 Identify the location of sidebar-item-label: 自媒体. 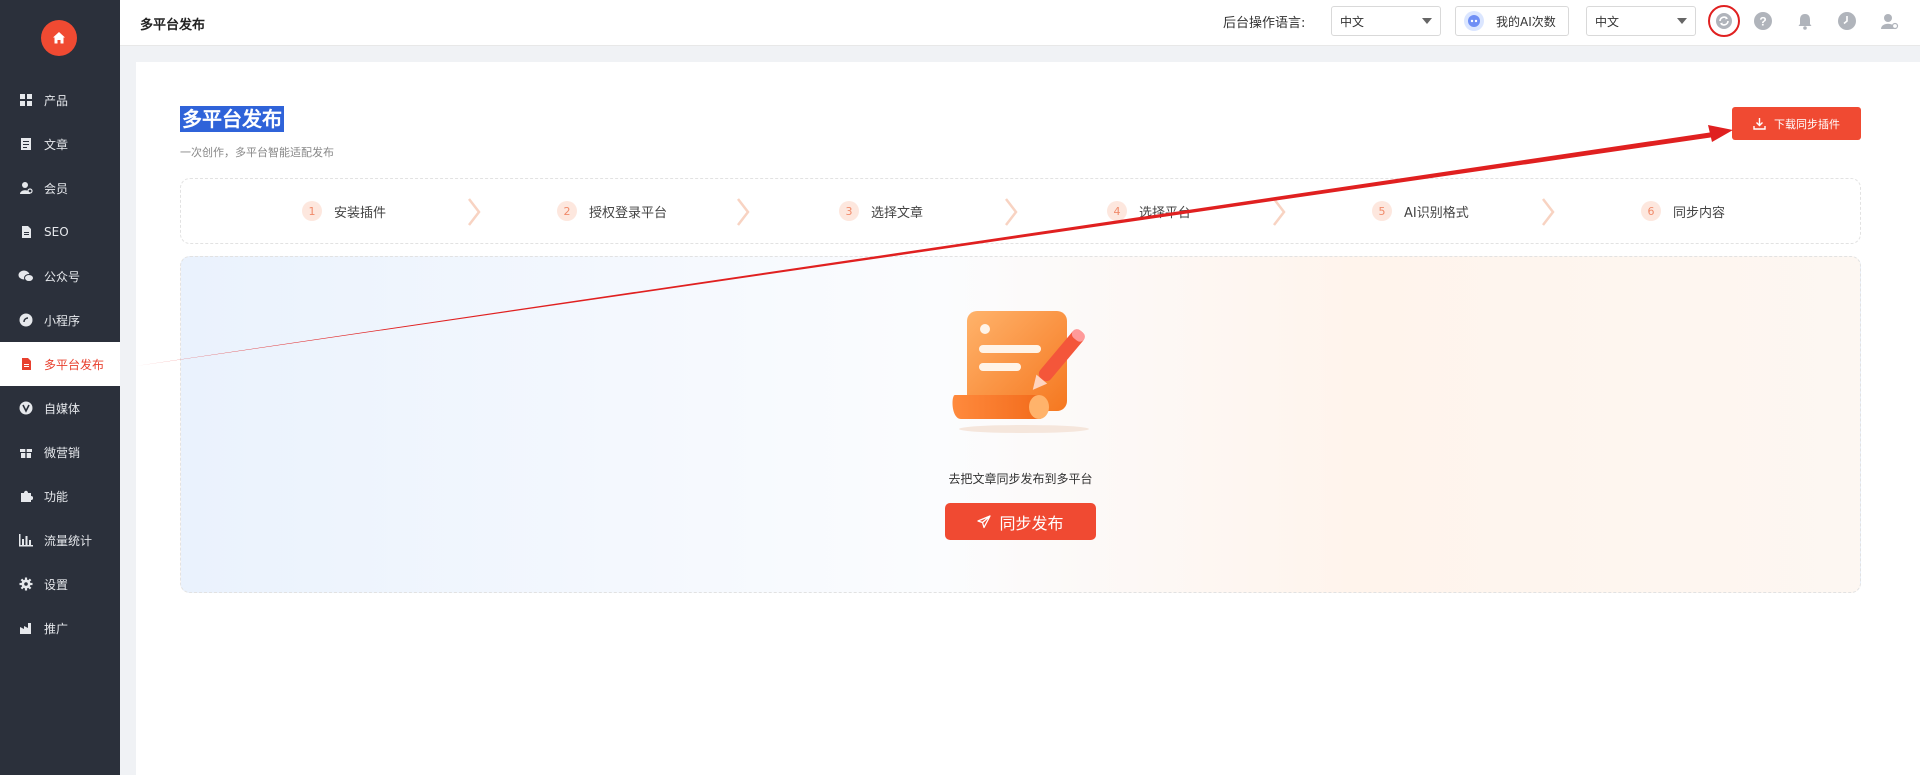
(62, 408).